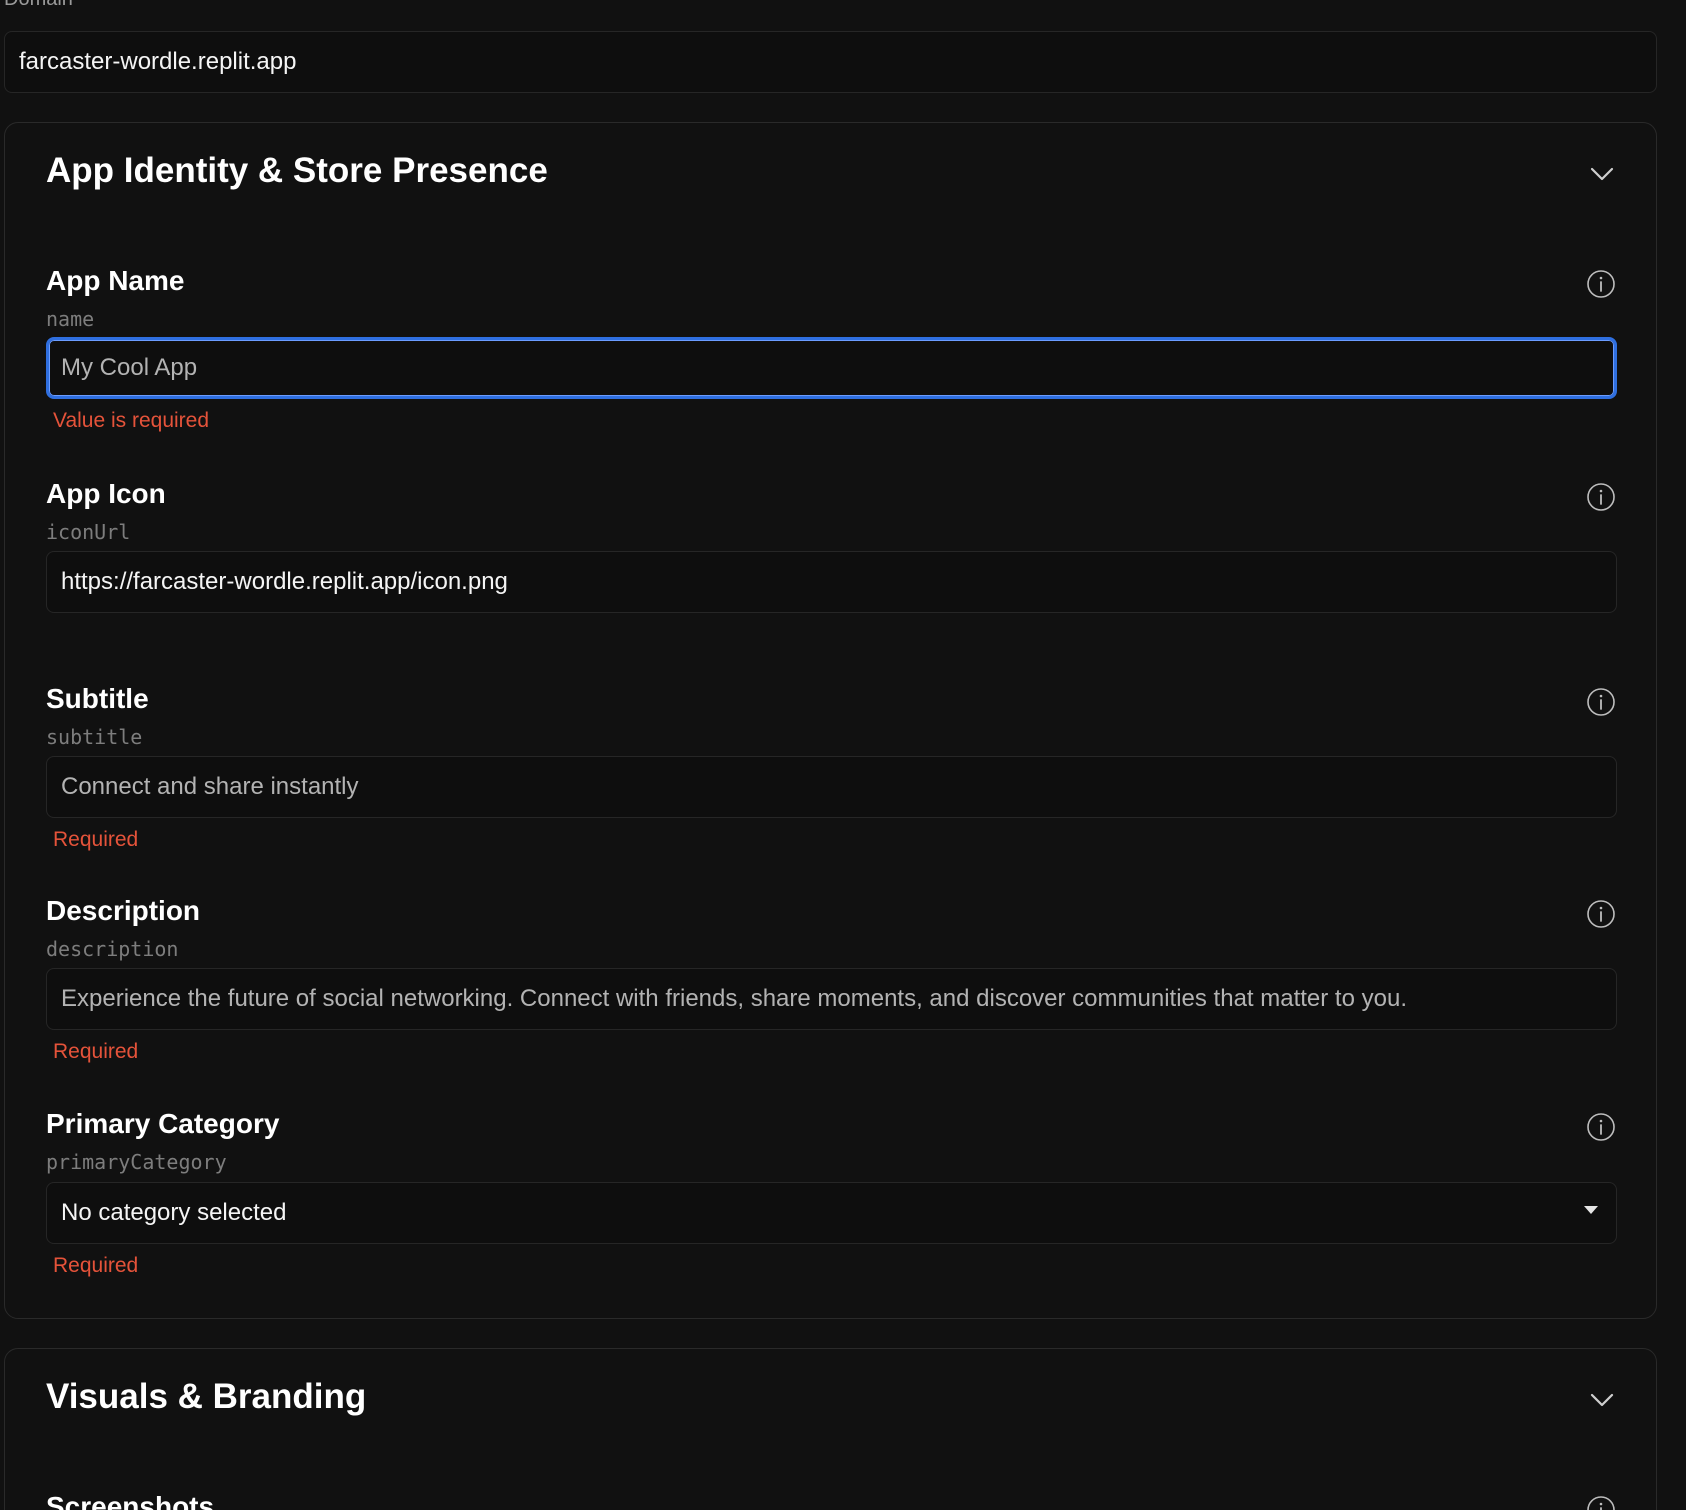 Image resolution: width=1686 pixels, height=1510 pixels. I want to click on app-name-key: name, so click(70, 319).